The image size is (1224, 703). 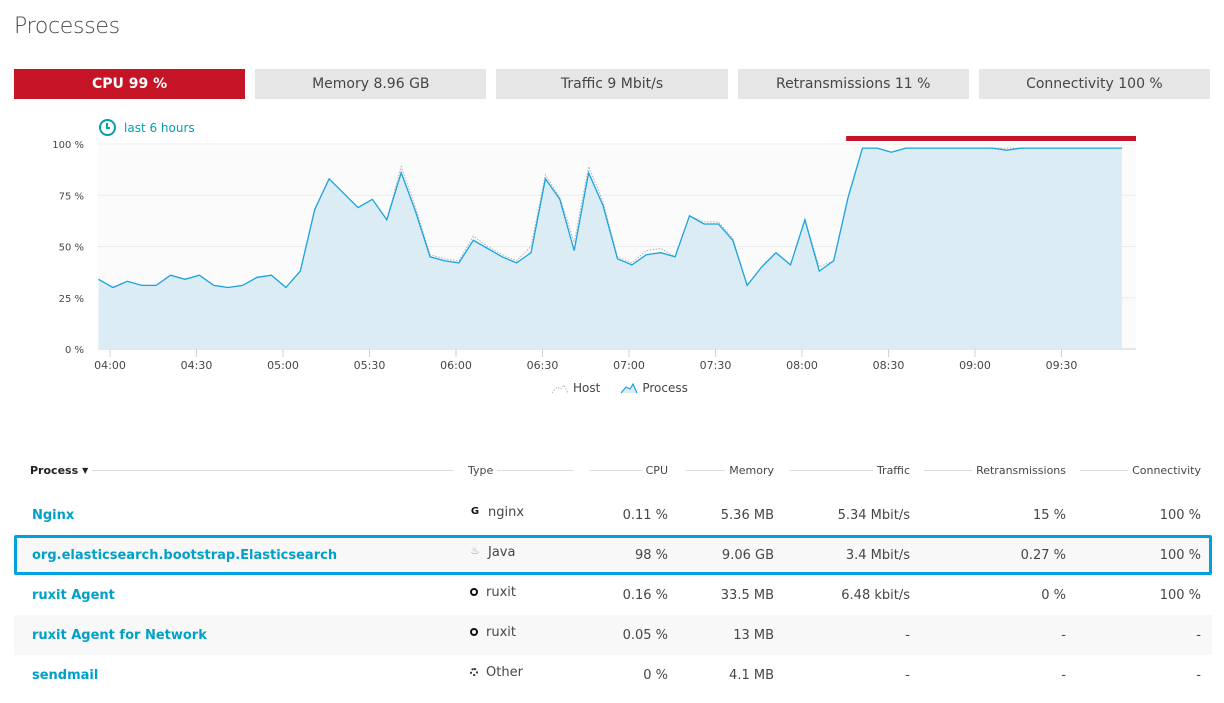 I want to click on column-header-connectivity: Connectivity, so click(x=1133, y=470).